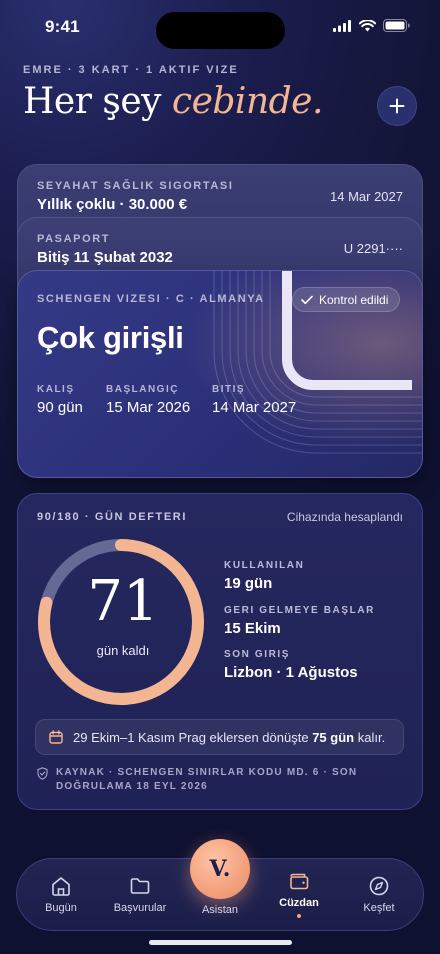 Image resolution: width=440 pixels, height=954 pixels. What do you see at coordinates (60, 407) in the screenshot?
I see `visa-stat-value: 90 gün` at bounding box center [60, 407].